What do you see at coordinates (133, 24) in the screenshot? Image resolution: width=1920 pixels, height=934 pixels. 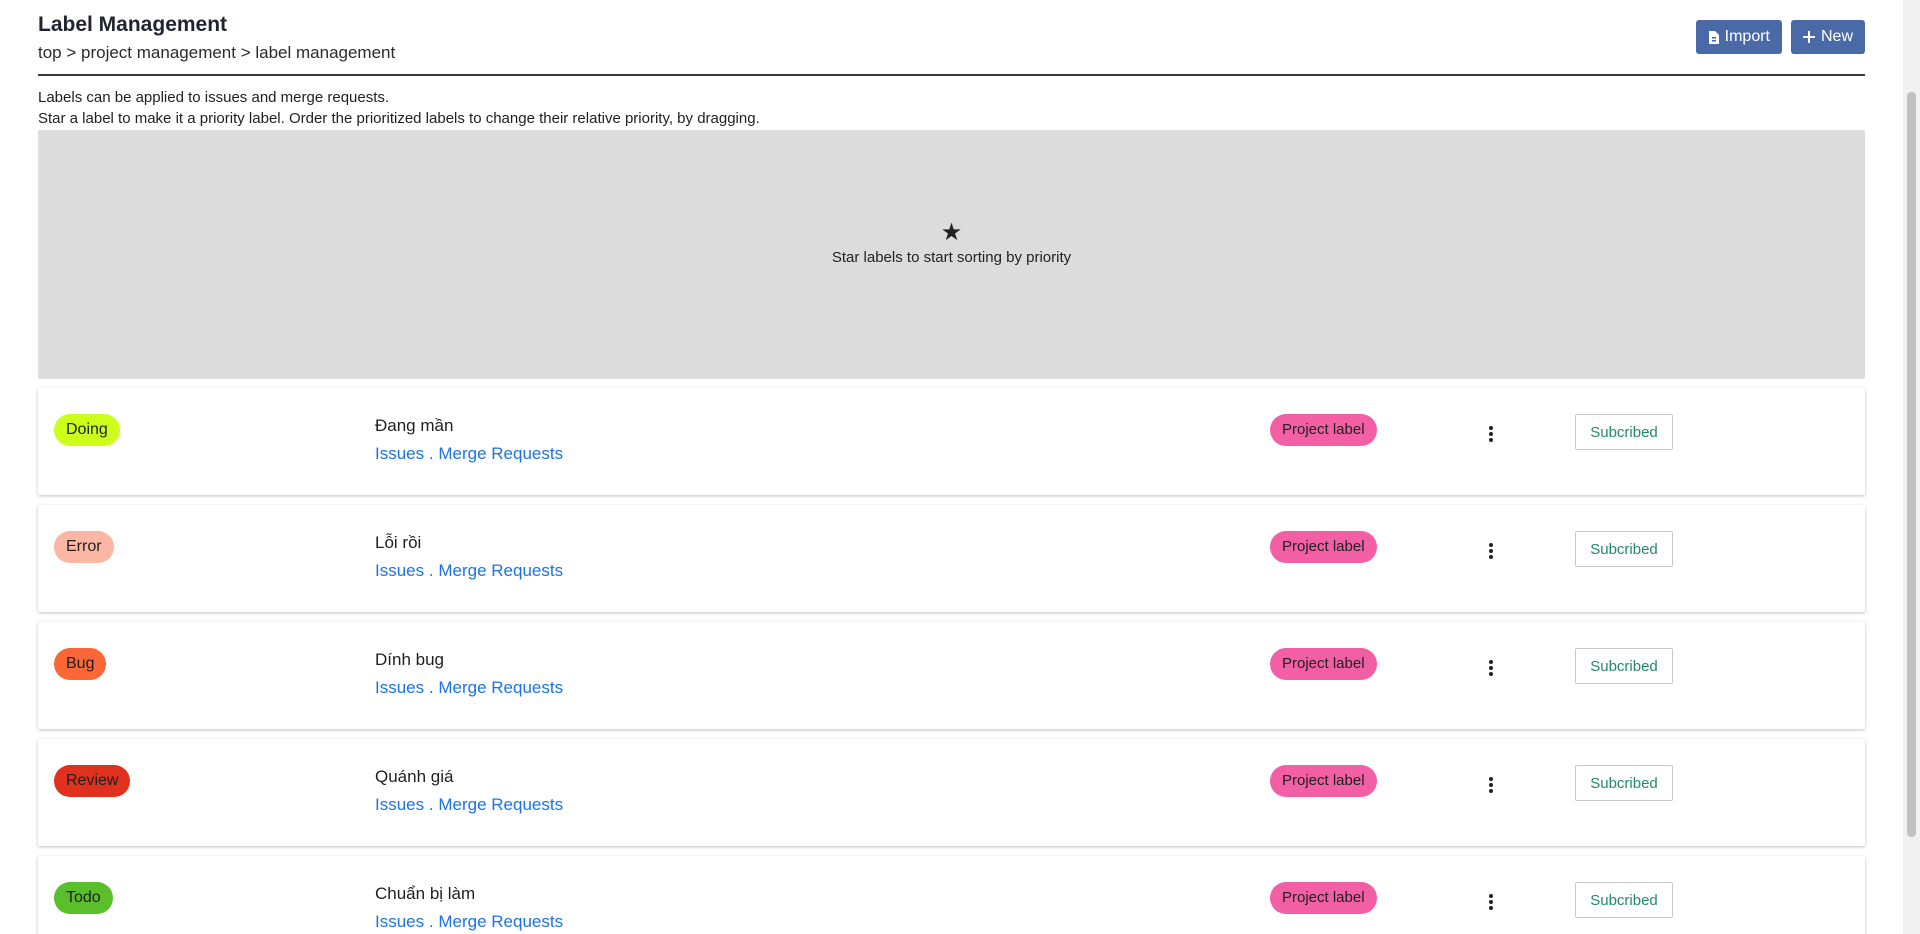 I see `page-title: Label Management` at bounding box center [133, 24].